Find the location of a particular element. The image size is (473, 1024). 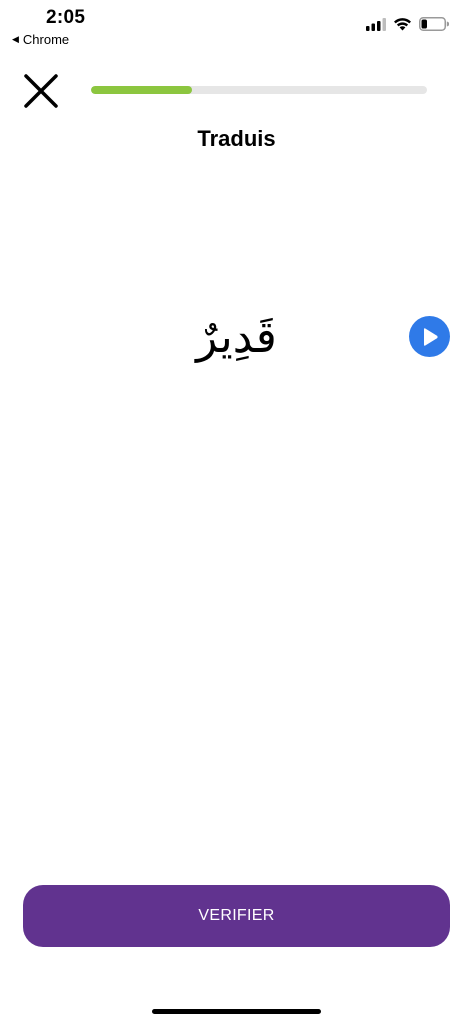

play-icon is located at coordinates (430, 336).